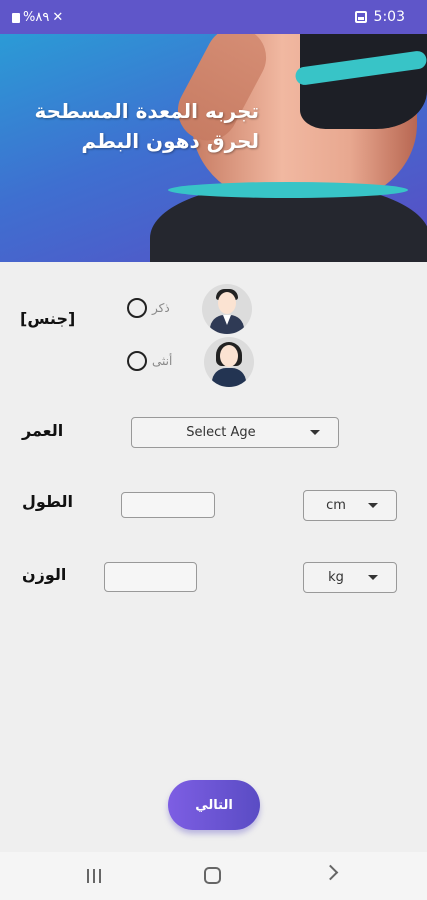 The width and height of the screenshot is (427, 900). I want to click on navigation-bar, so click(213, 876).